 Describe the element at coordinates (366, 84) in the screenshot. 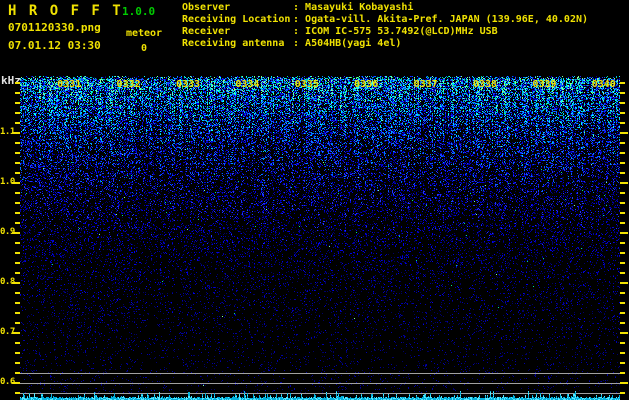

I see `time-label: 0336` at that location.